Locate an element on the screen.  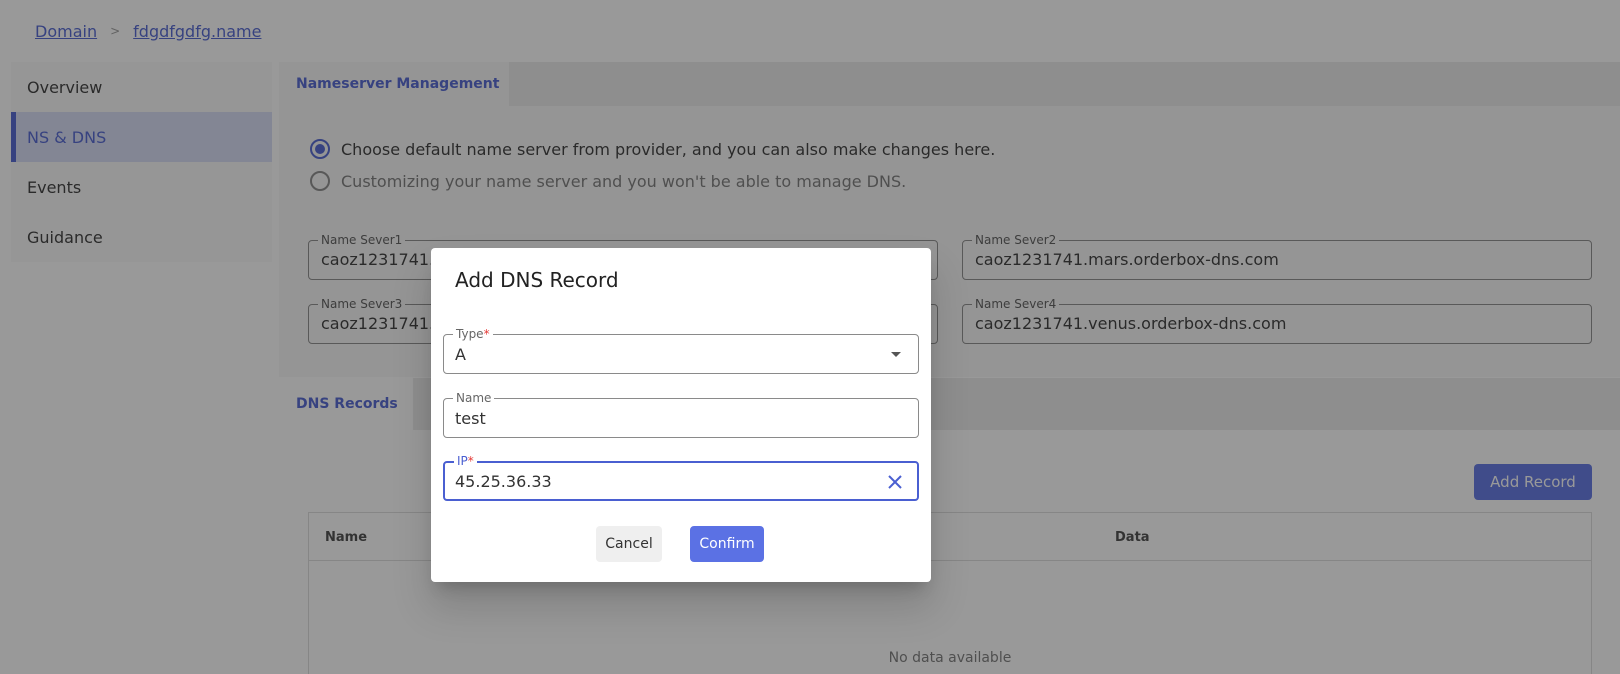
dropdown-arrow-icon is located at coordinates (896, 354).